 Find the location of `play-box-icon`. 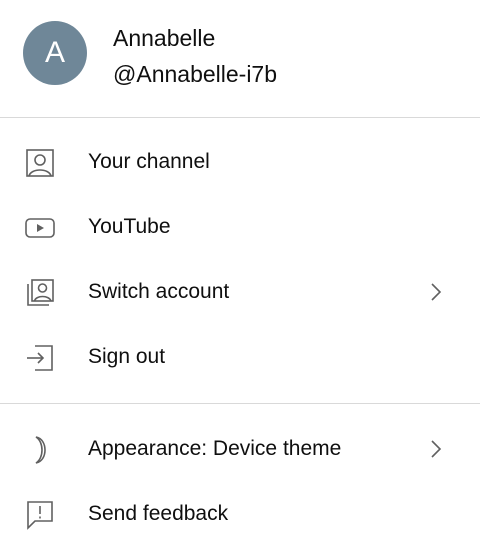

play-box-icon is located at coordinates (40, 228).